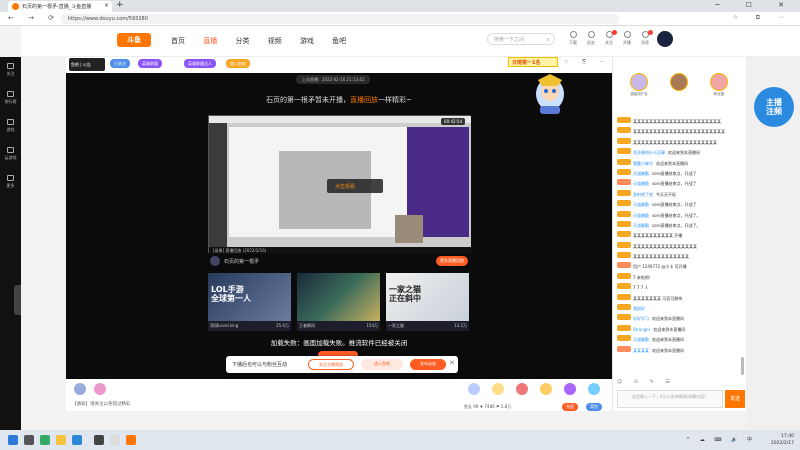  I want to click on close-tab-icon: ×, so click(106, 5).